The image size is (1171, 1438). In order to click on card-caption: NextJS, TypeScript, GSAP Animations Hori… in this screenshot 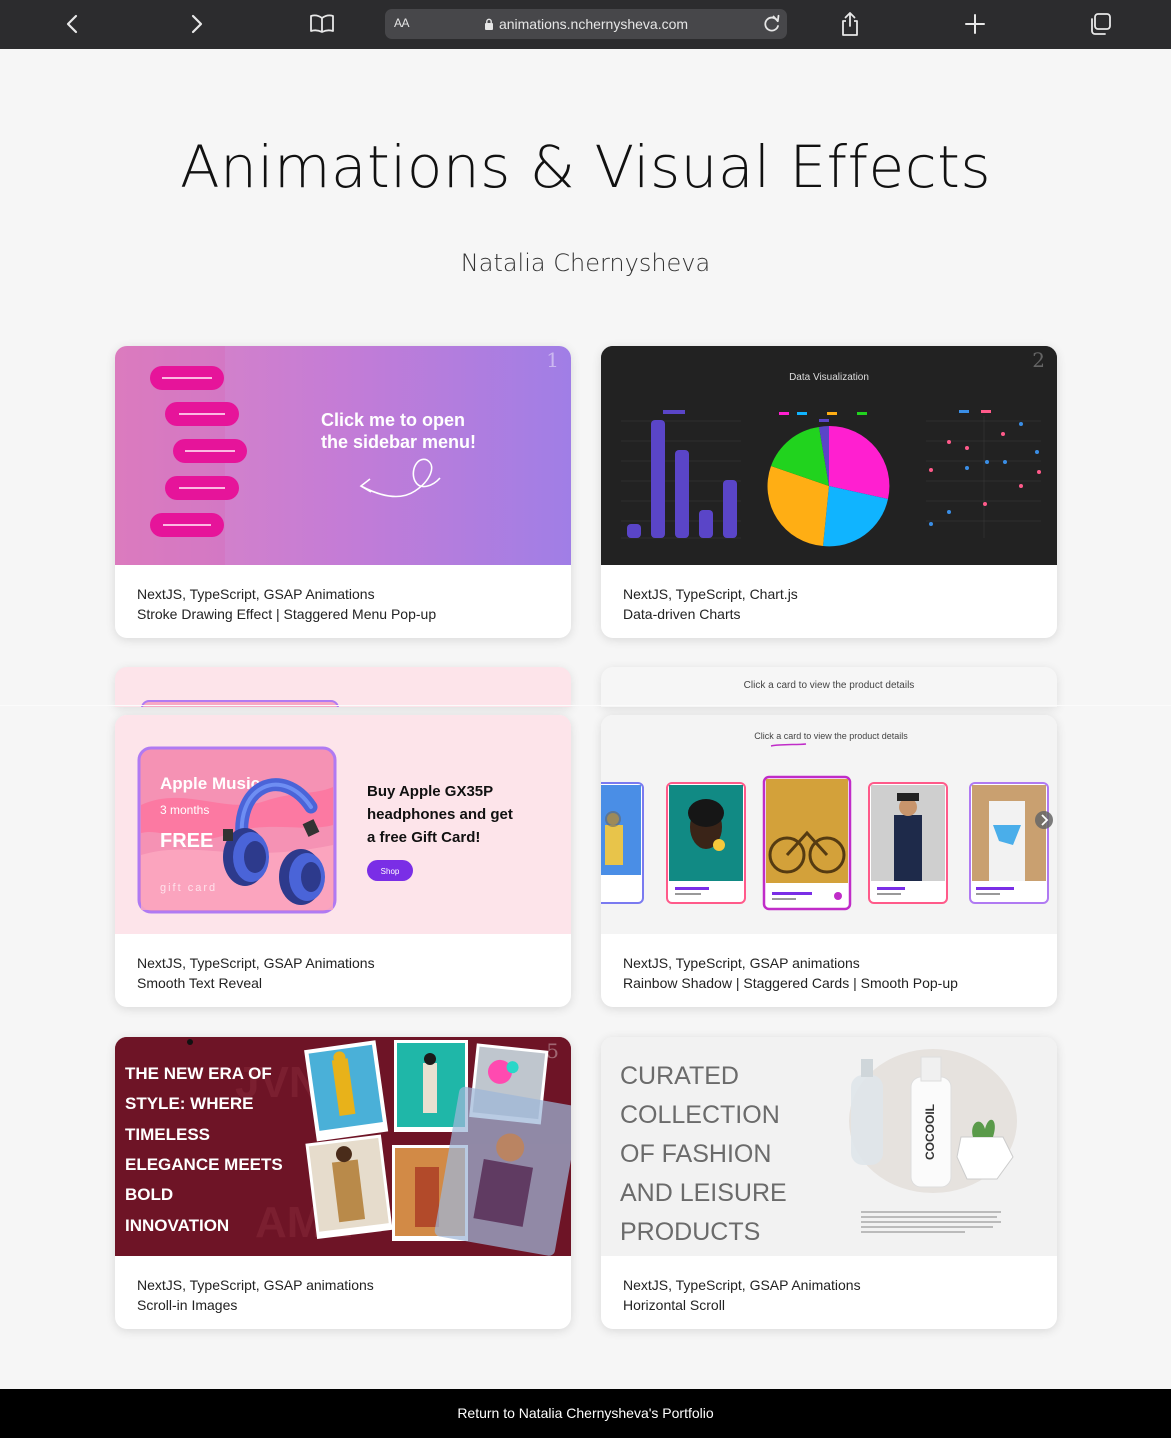, I will do `click(742, 1295)`.